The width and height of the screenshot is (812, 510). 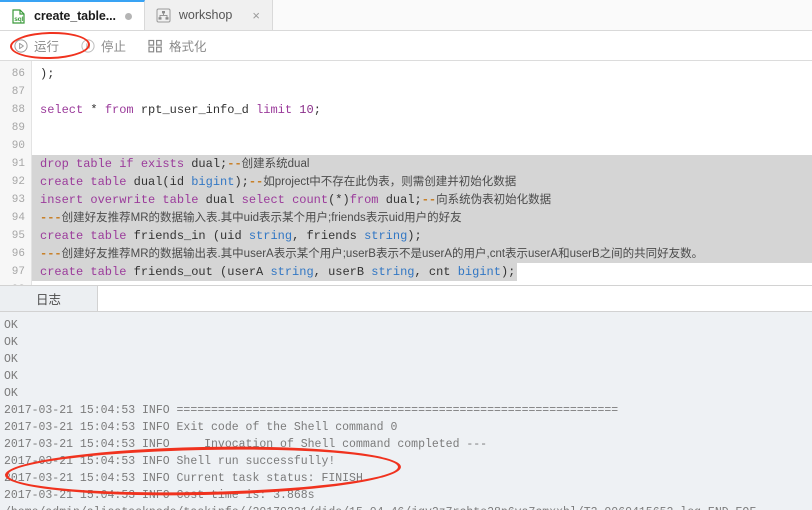 I want to click on line-number: 95, so click(x=18, y=236).